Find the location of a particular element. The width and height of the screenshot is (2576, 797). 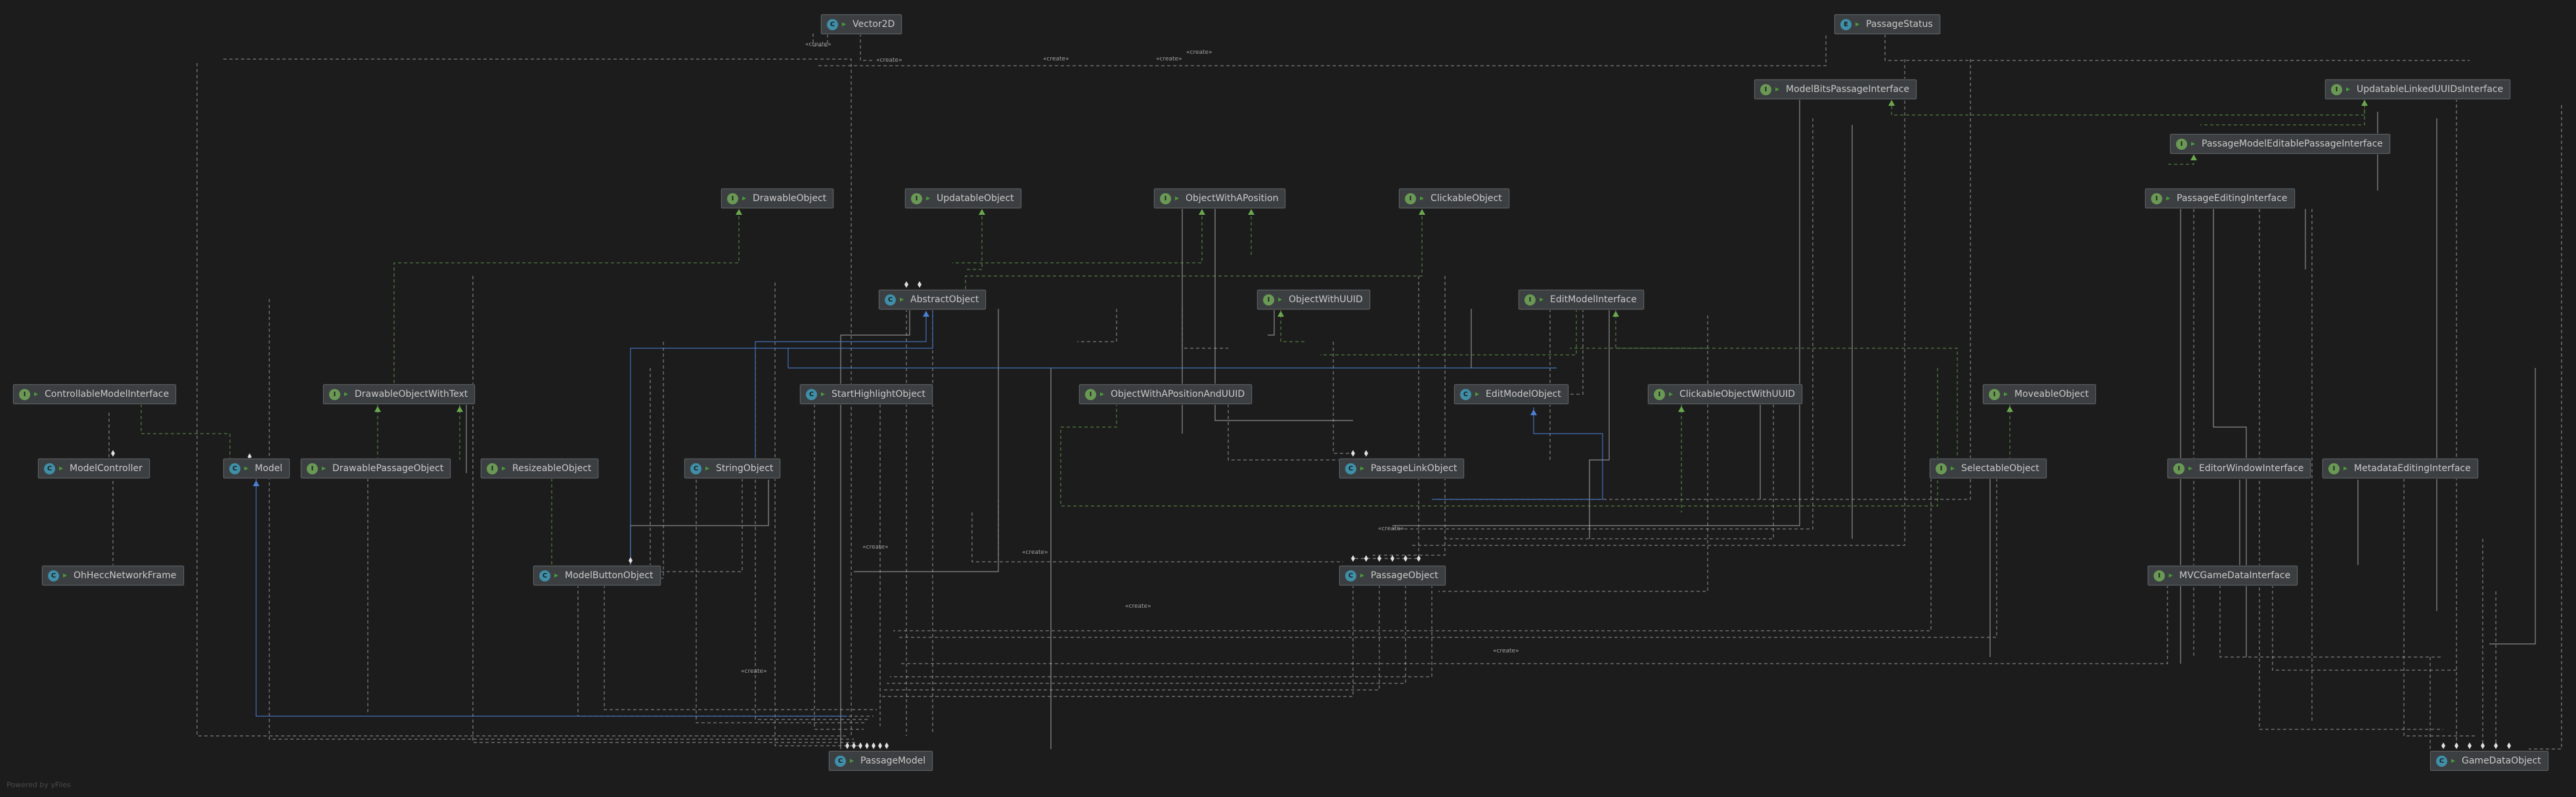

node-vector2d: C Vector2D is located at coordinates (862, 24).